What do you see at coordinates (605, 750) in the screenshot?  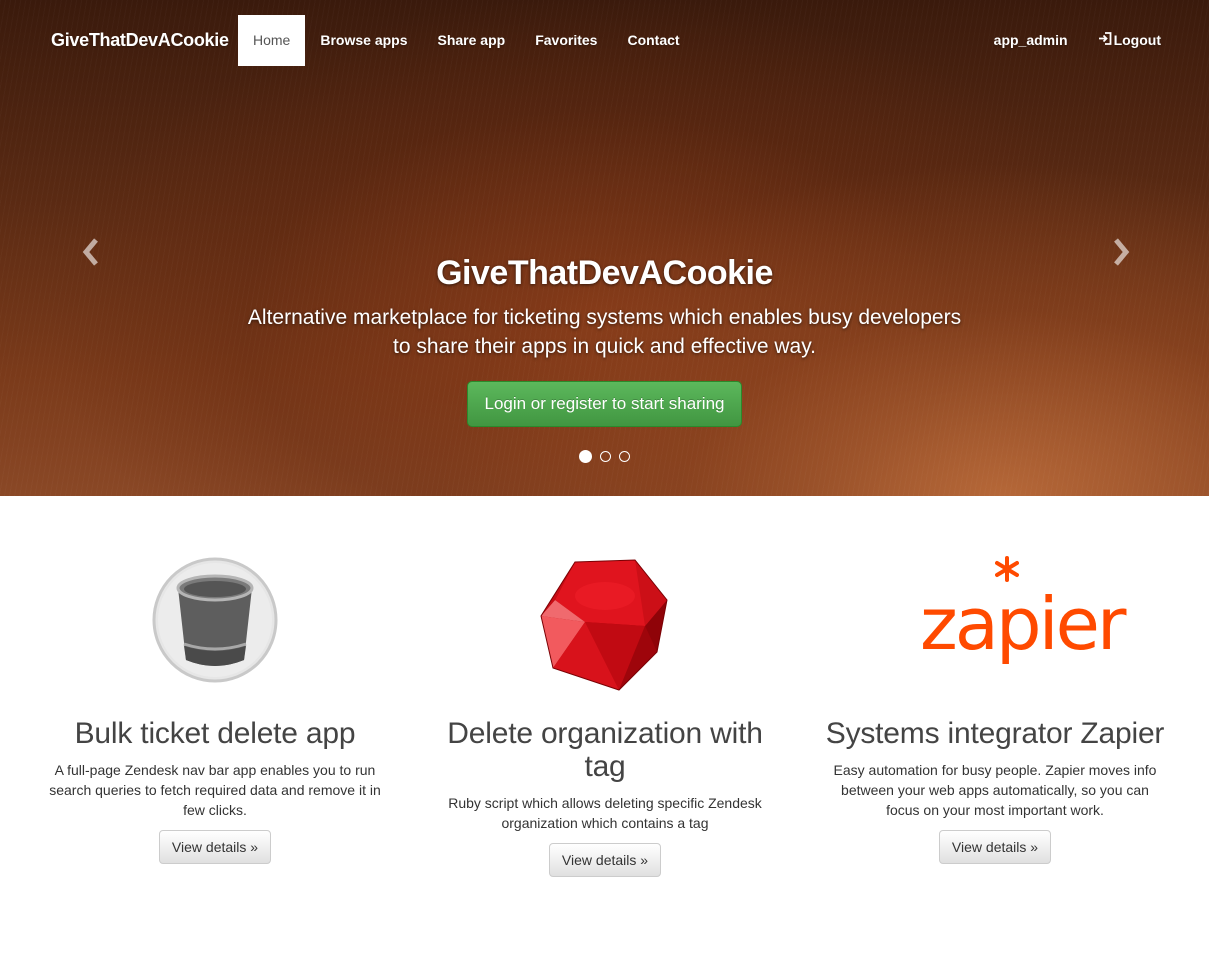 I see `feature-title: Delete organization with tag` at bounding box center [605, 750].